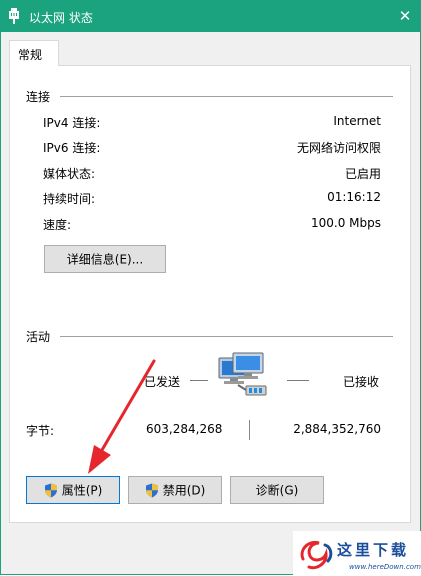 The height and width of the screenshot is (576, 421). I want to click on watermark-swirl-icon, so click(316, 555).